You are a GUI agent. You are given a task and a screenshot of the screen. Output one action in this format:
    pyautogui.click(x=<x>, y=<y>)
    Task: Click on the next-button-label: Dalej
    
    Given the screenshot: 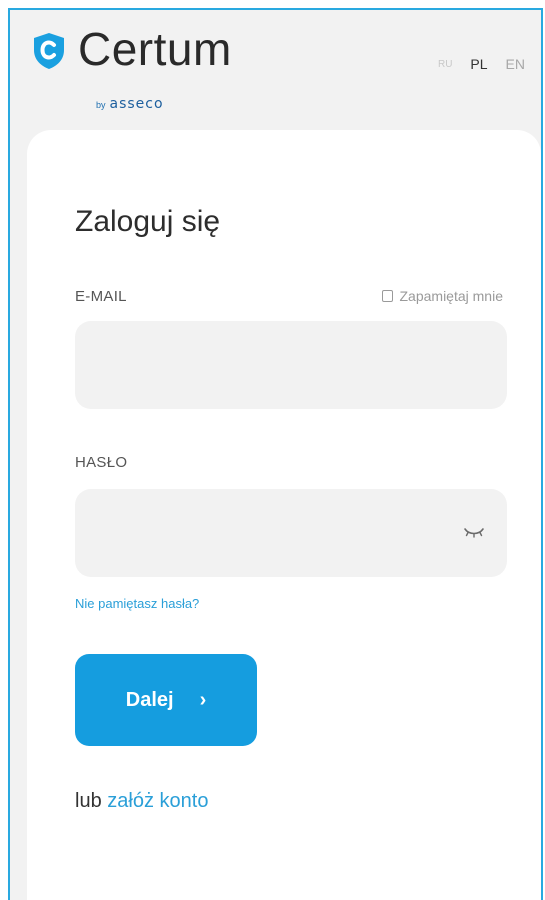 What is the action you would take?
    pyautogui.click(x=149, y=699)
    